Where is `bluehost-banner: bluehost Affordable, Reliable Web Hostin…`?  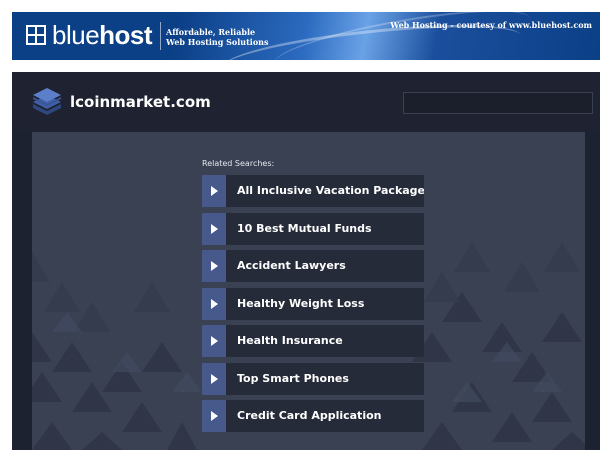 bluehost-banner: bluehost Affordable, Reliable Web Hostin… is located at coordinates (306, 36).